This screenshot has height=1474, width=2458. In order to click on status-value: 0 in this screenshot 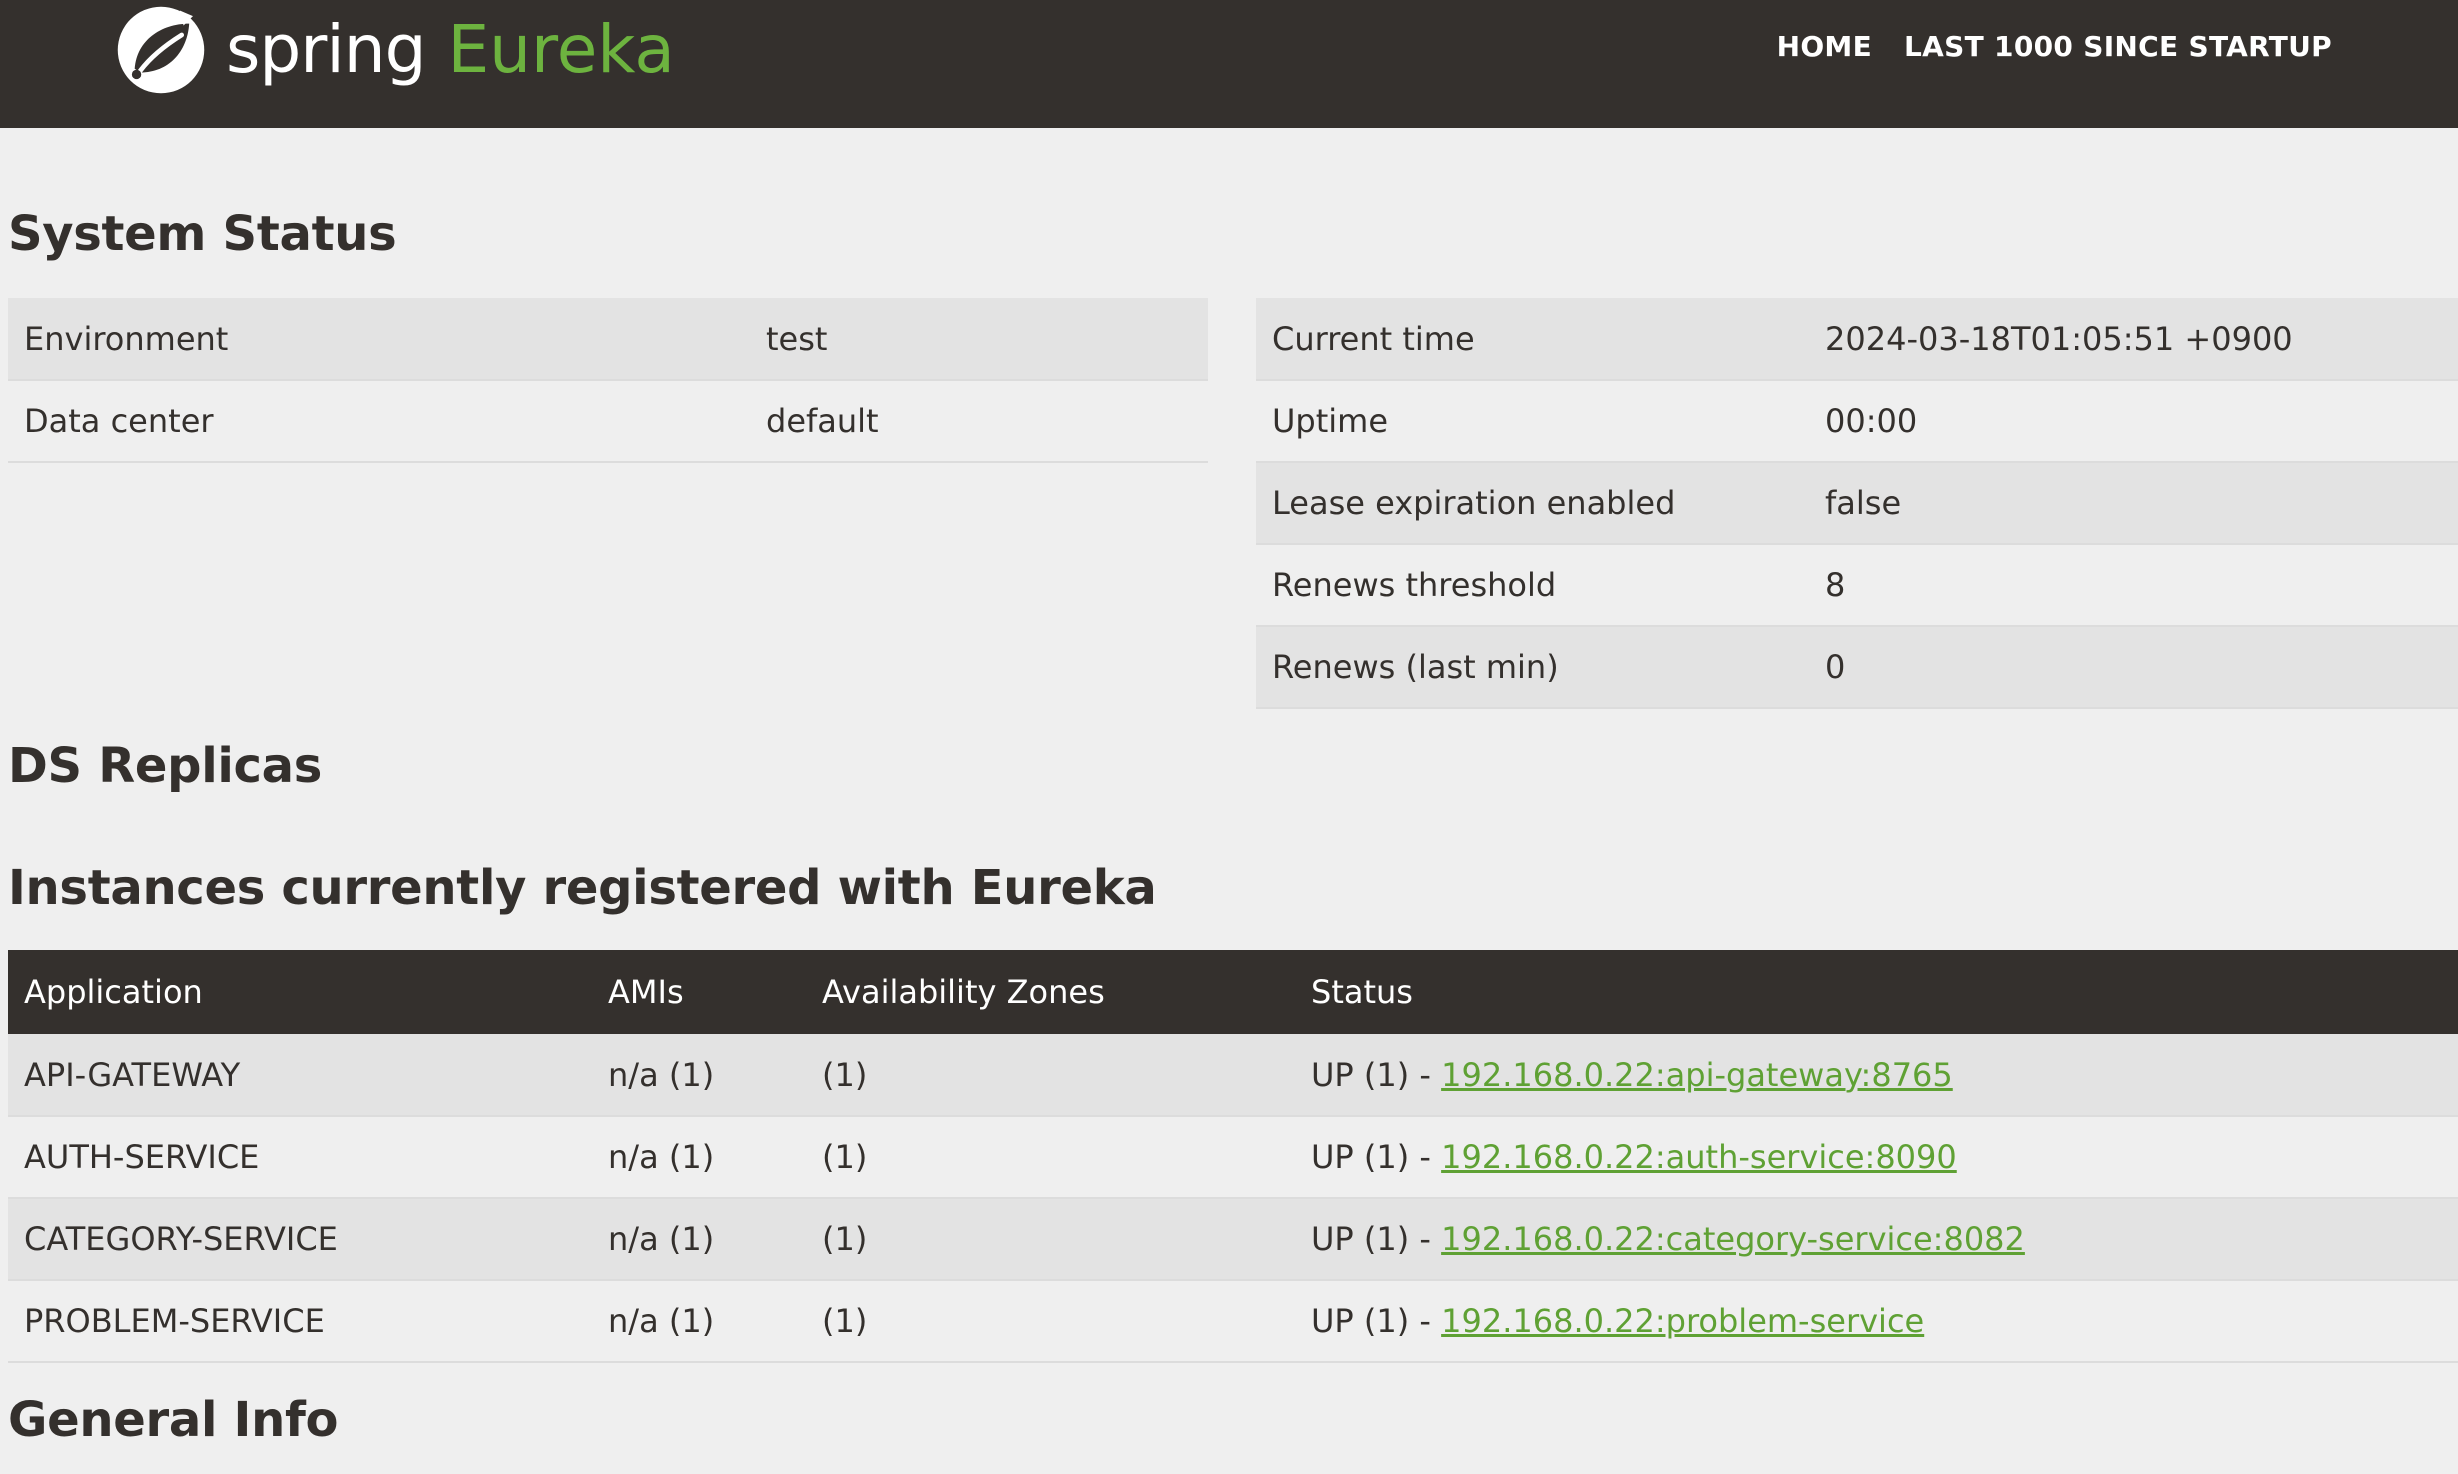, I will do `click(2133, 667)`.